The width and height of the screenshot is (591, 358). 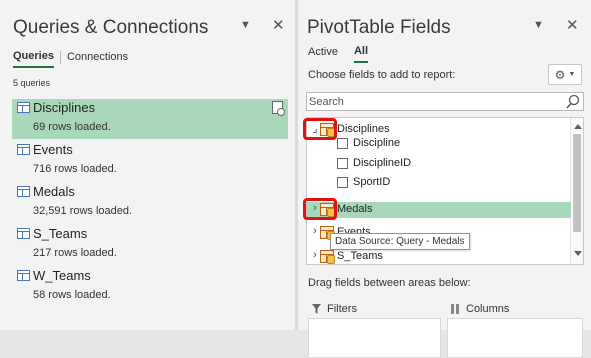 I want to click on field-name: Discipline, so click(x=377, y=143).